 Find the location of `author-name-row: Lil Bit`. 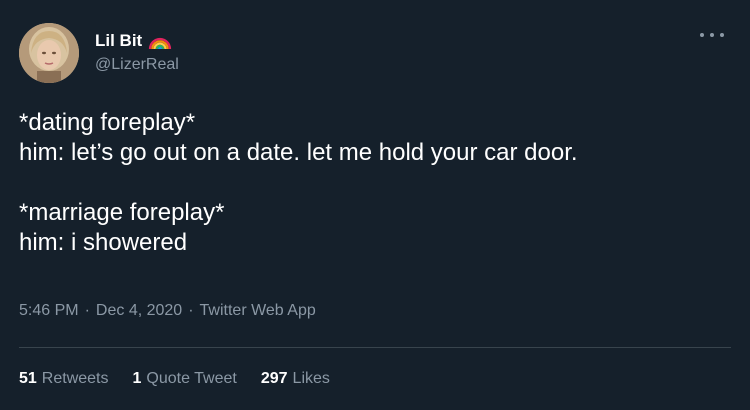

author-name-row: Lil Bit is located at coordinates (133, 41).